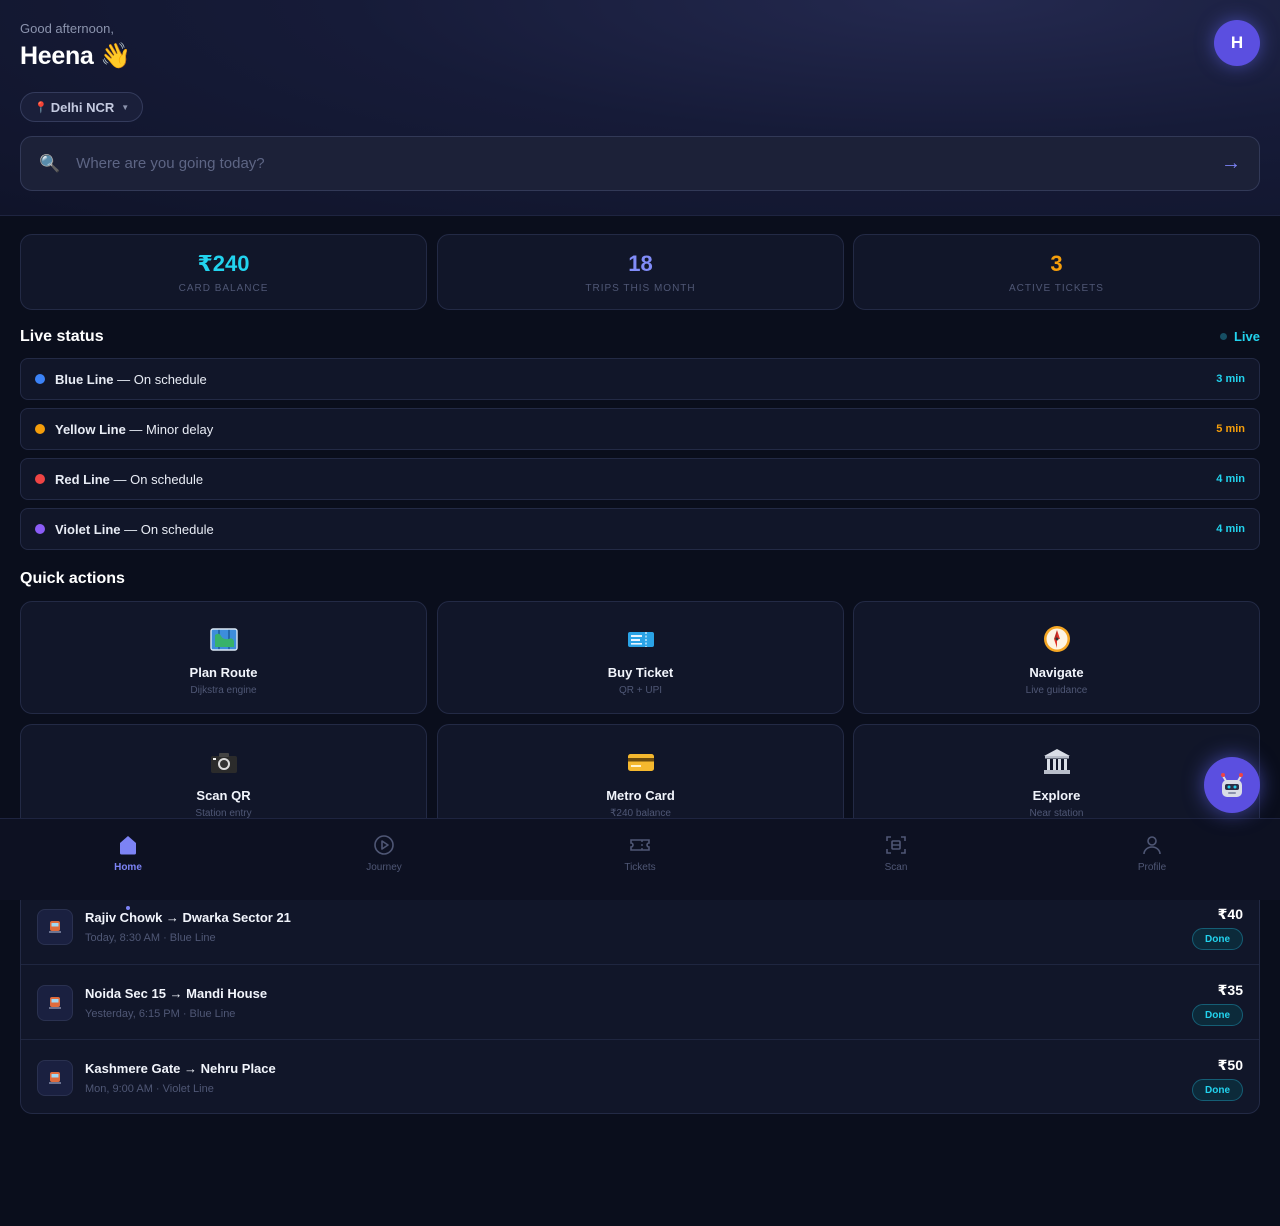  I want to click on quick-actions-title: Quick actions, so click(72, 578).